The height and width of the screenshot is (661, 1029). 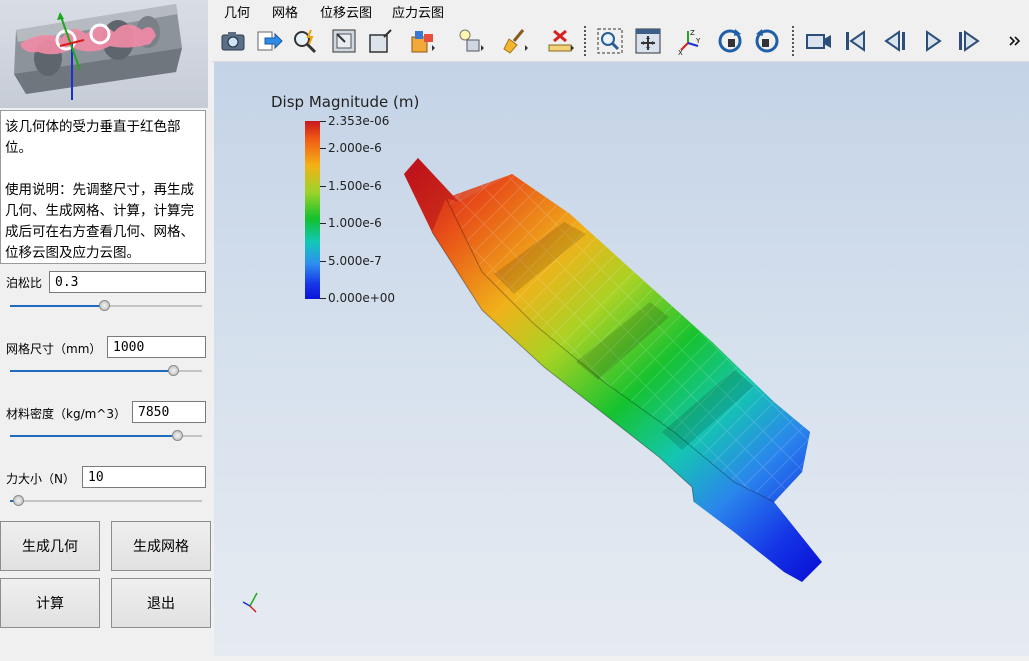 I want to click on generate-geometry-button: 生成几何, so click(x=50, y=546).